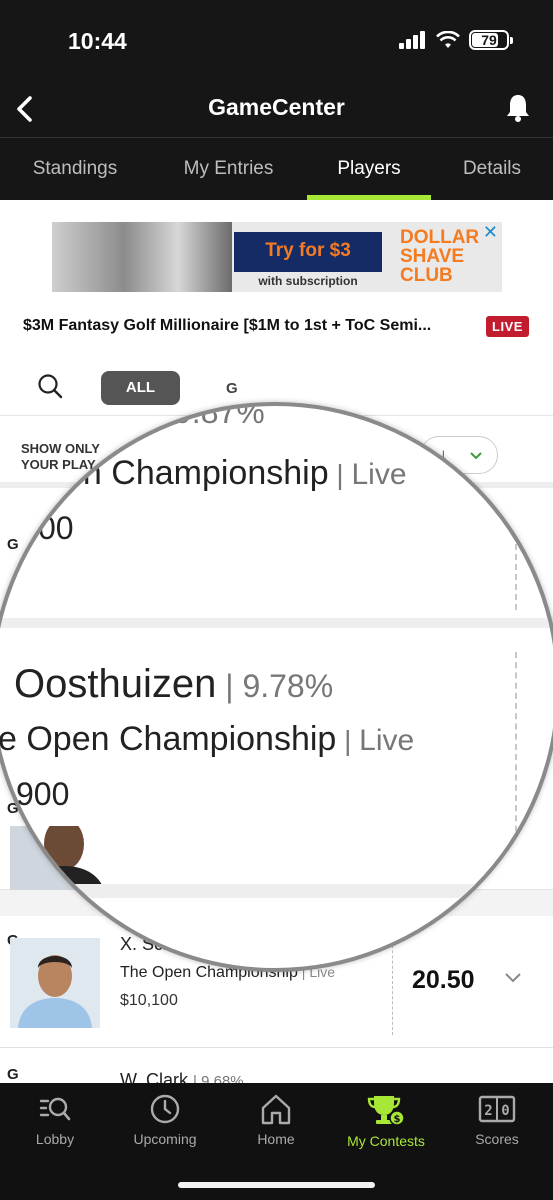 Image resolution: width=553 pixels, height=1200 pixels. What do you see at coordinates (412, 40) in the screenshot?
I see `signal-icon` at bounding box center [412, 40].